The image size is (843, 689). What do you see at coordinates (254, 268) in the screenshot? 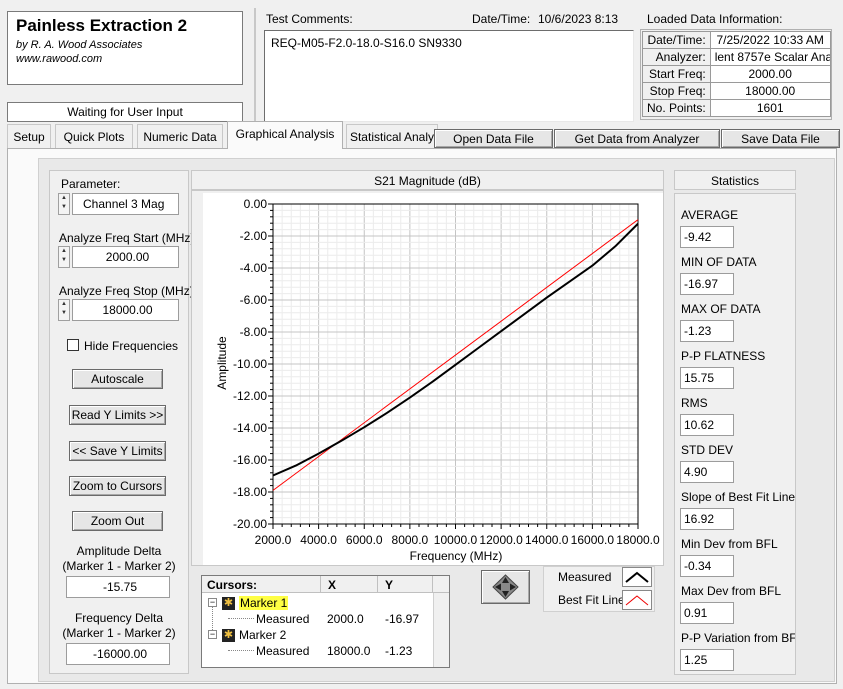
I see `y-tick-label: -4.00` at bounding box center [254, 268].